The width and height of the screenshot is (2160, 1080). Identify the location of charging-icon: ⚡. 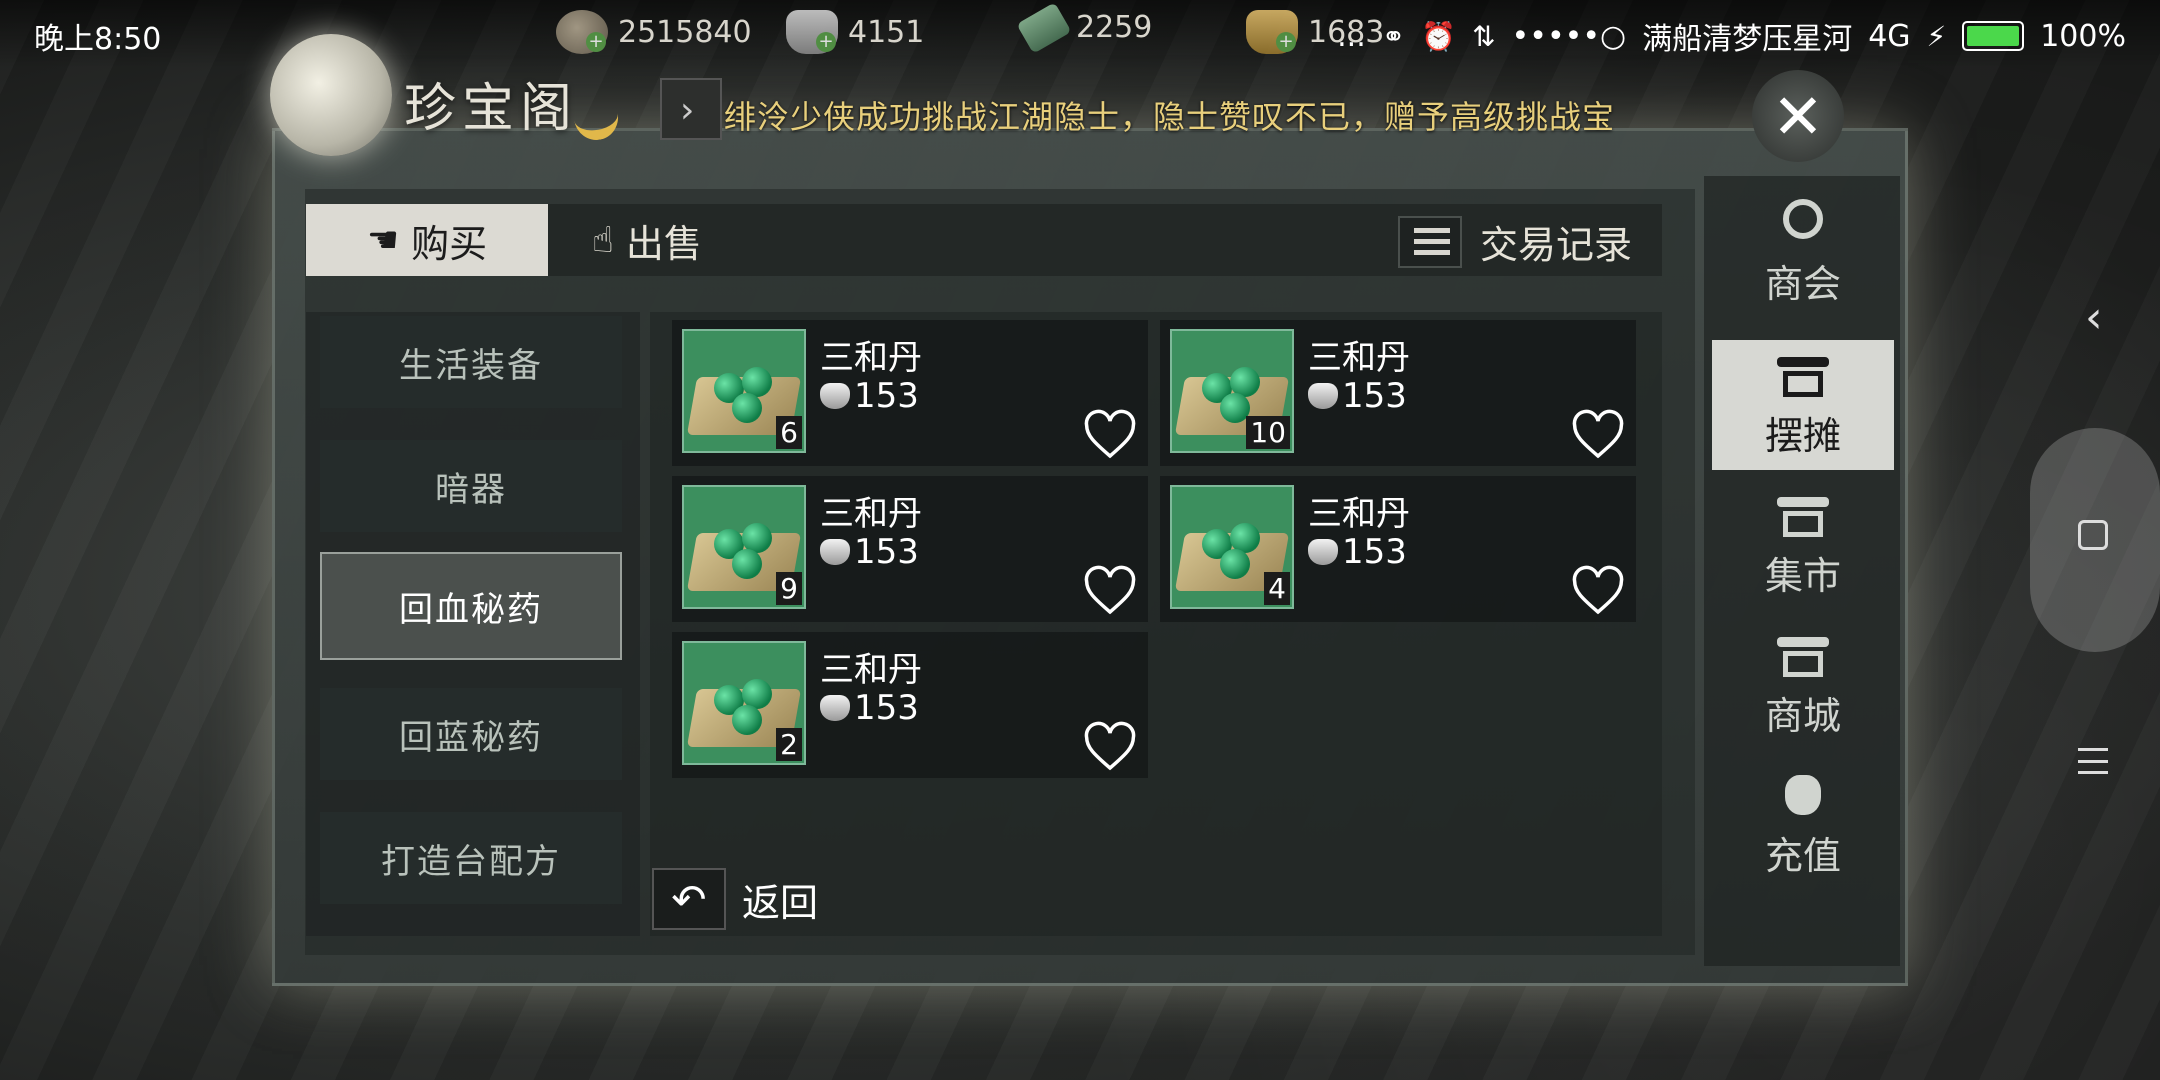
(1936, 36).